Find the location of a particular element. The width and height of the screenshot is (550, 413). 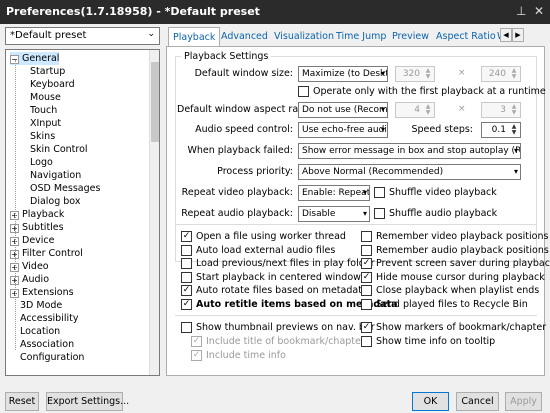

option-checkbox: Remember video playback positions is located at coordinates (454, 236).